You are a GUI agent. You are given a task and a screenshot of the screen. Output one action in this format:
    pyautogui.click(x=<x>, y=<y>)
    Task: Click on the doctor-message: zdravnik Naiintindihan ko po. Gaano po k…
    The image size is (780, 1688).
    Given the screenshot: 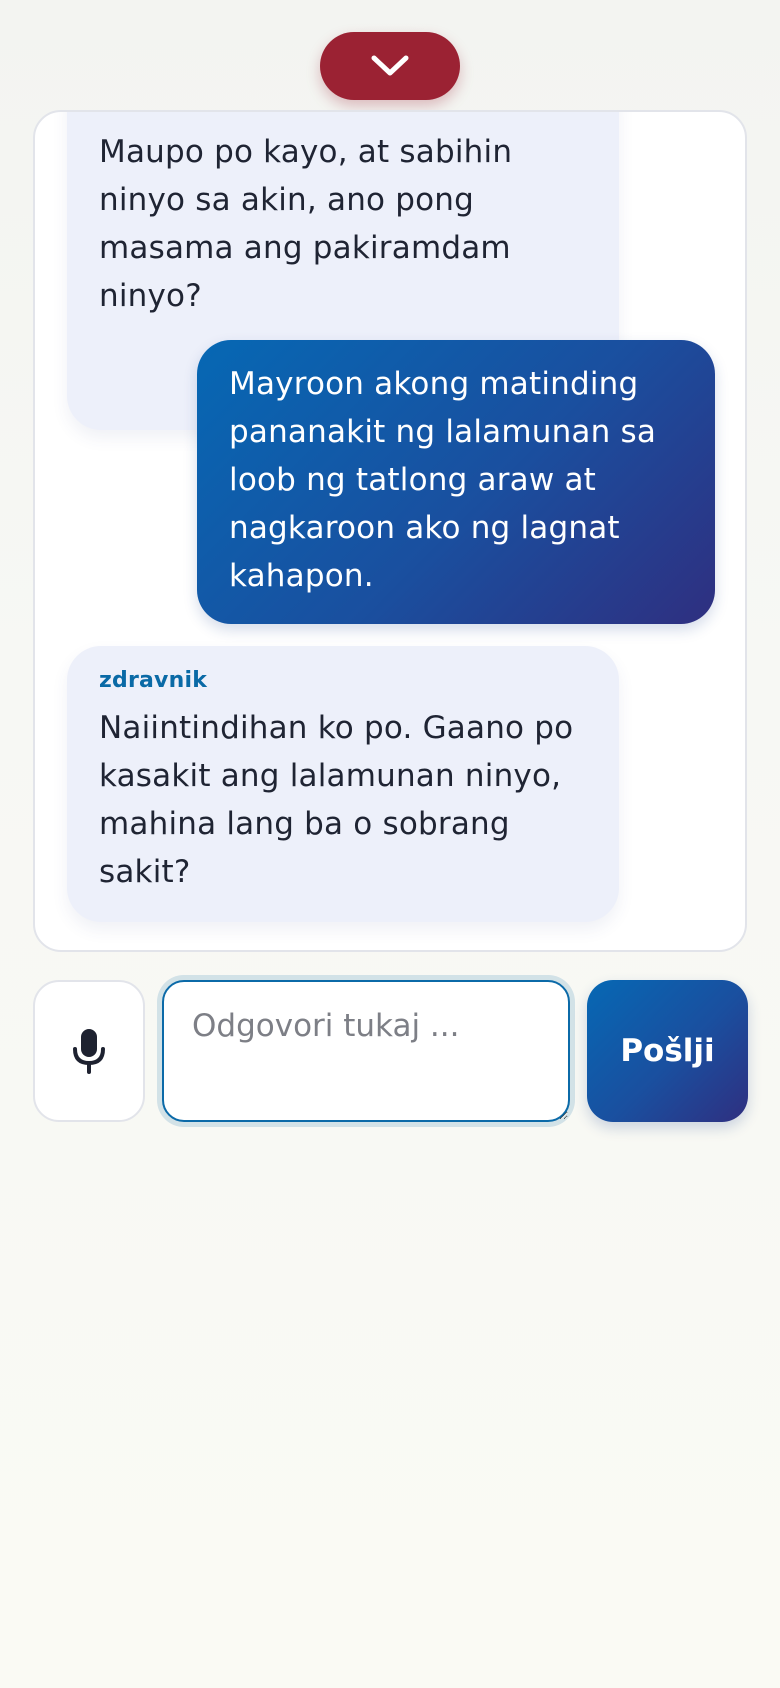 What is the action you would take?
    pyautogui.click(x=343, y=784)
    